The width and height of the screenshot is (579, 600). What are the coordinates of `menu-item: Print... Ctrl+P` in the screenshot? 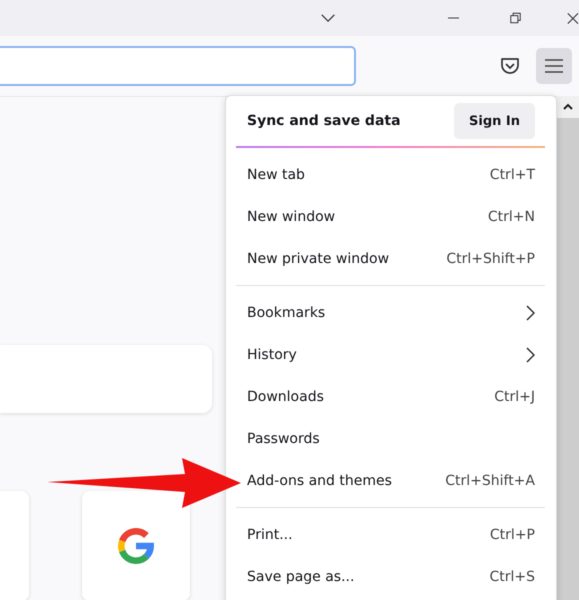 It's located at (391, 535).